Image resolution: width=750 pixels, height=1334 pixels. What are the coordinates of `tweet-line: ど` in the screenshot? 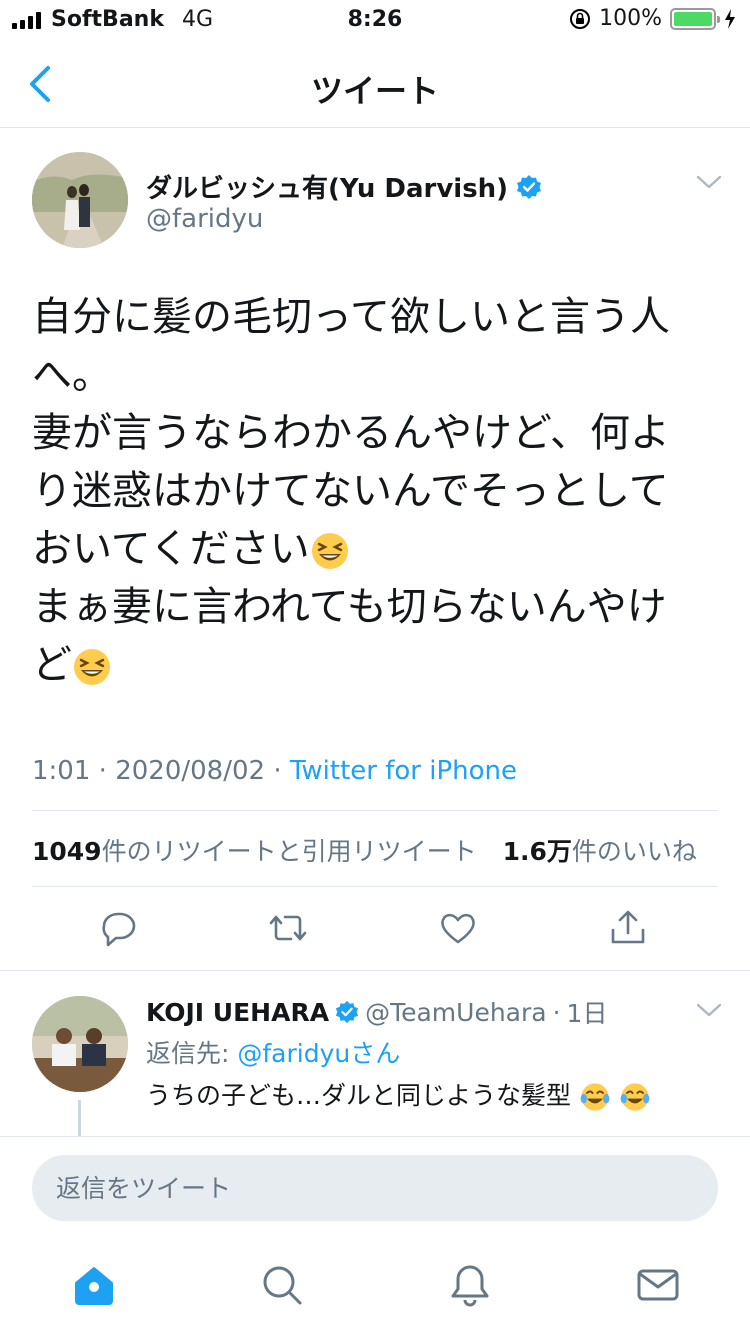 It's located at (52, 665).